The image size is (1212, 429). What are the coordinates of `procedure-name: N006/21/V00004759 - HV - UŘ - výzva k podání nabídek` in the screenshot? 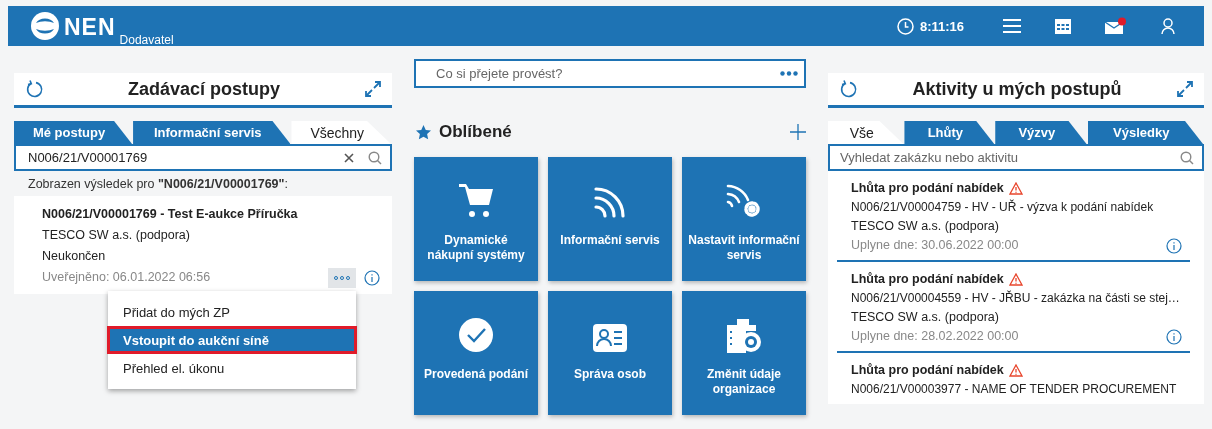 It's located at (1002, 207).